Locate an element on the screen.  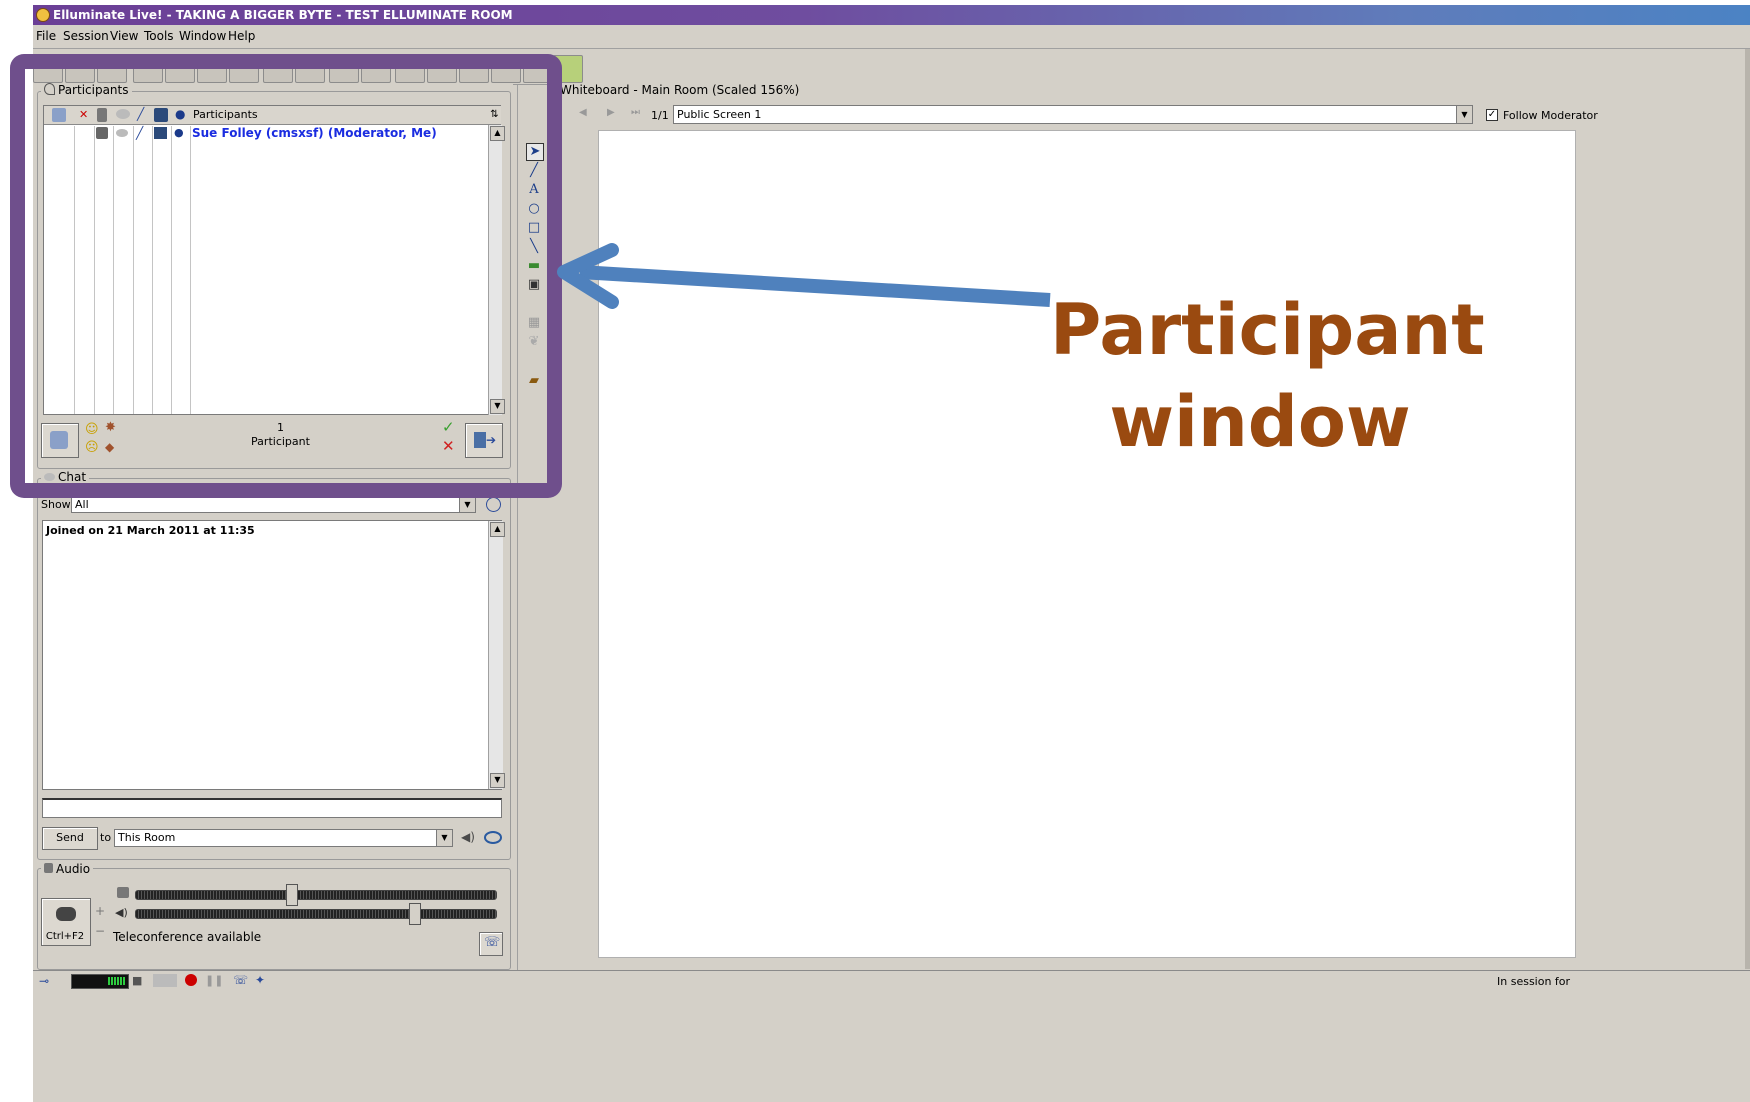
annotation-line-2: window is located at coordinates (1260, 422).